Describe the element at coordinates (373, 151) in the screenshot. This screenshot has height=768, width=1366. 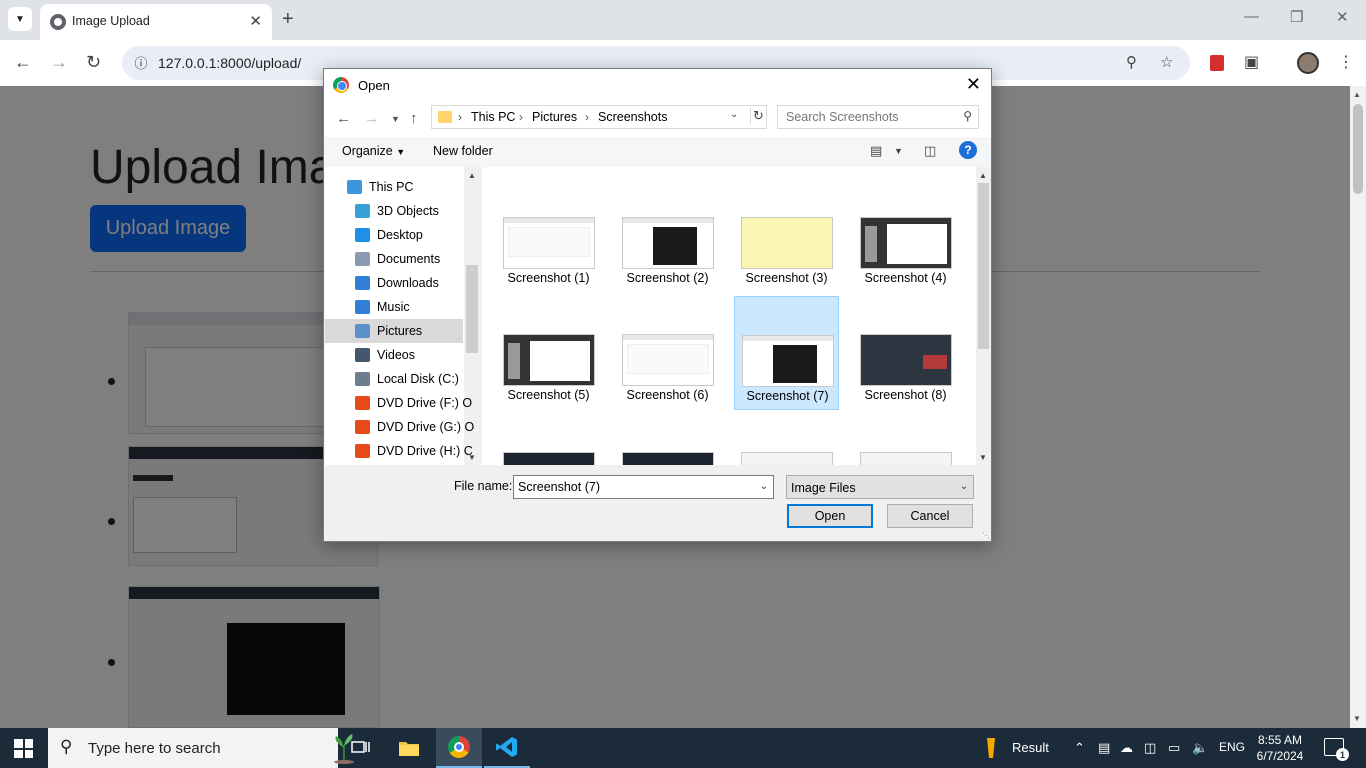
I see `organize-button: Organize ▼` at that location.